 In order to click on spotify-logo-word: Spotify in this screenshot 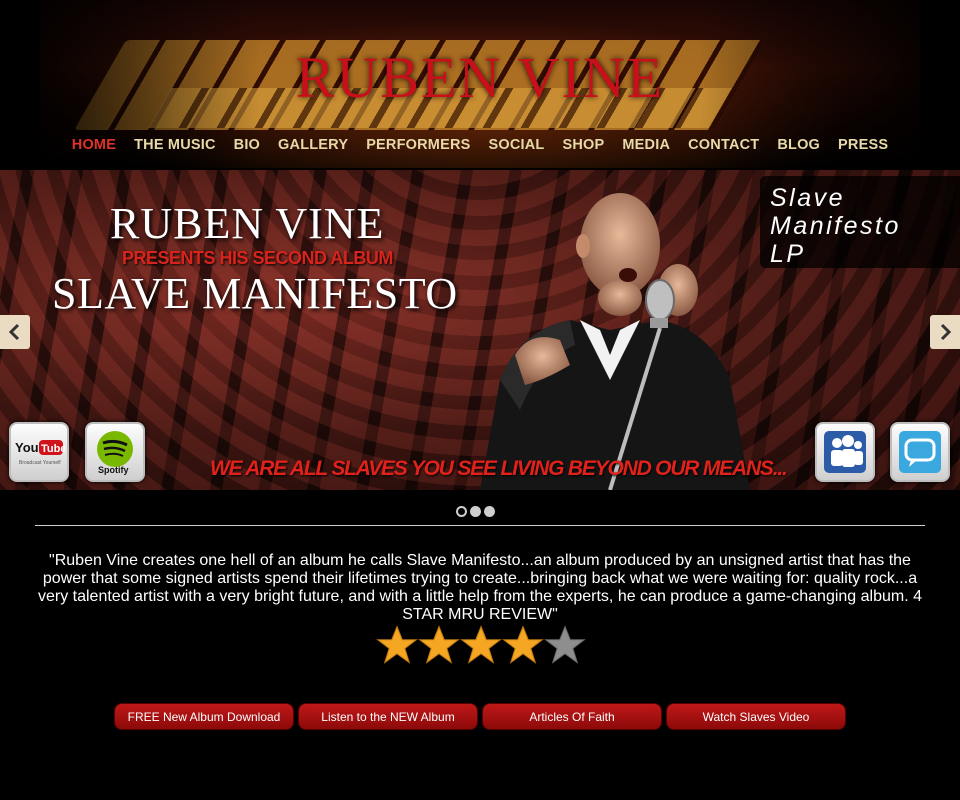, I will do `click(113, 470)`.